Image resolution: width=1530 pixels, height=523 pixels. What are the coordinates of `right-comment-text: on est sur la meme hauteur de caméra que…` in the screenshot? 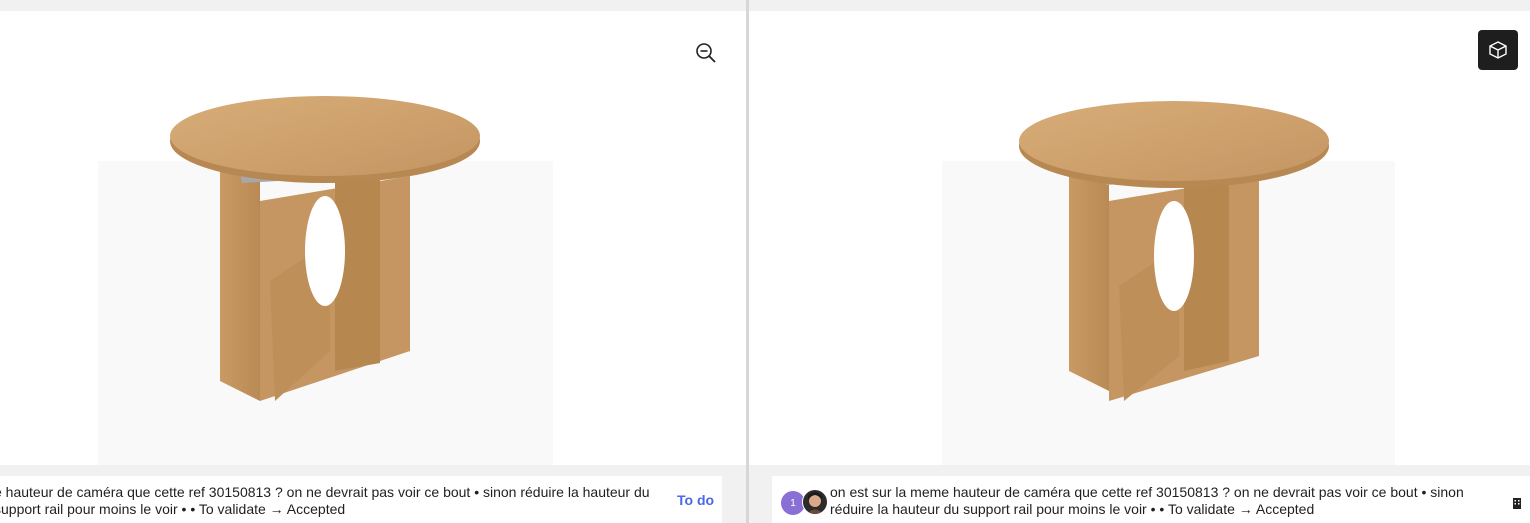 It's located at (1147, 500).